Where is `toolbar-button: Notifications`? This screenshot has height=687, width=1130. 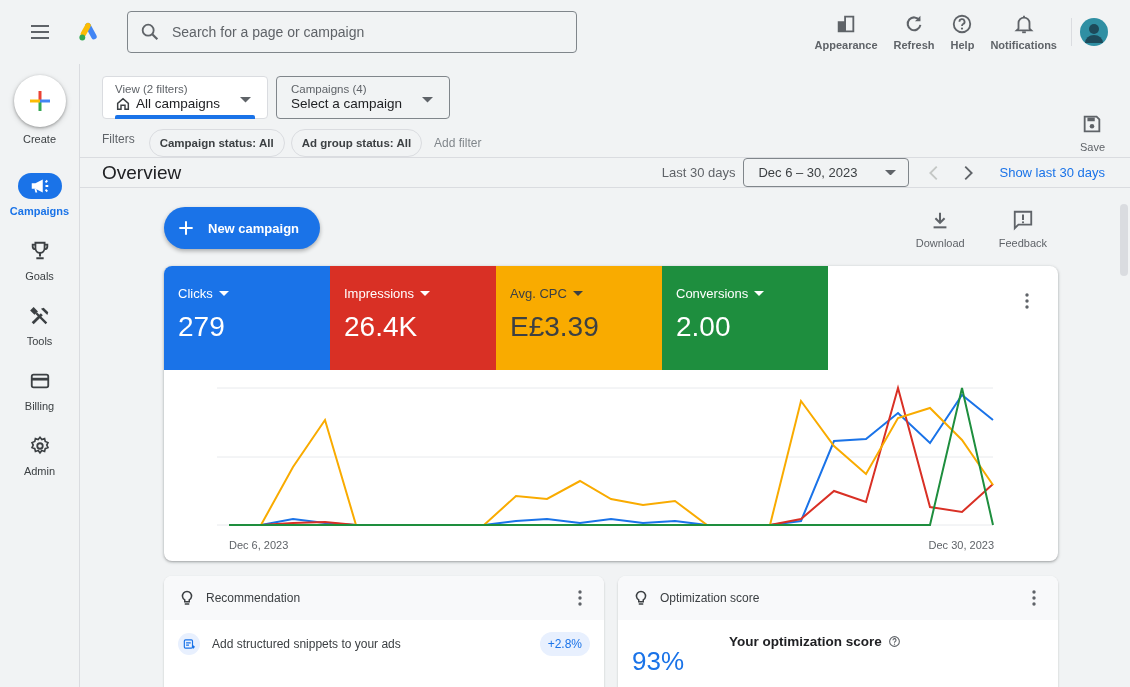
toolbar-button: Notifications is located at coordinates (1023, 32).